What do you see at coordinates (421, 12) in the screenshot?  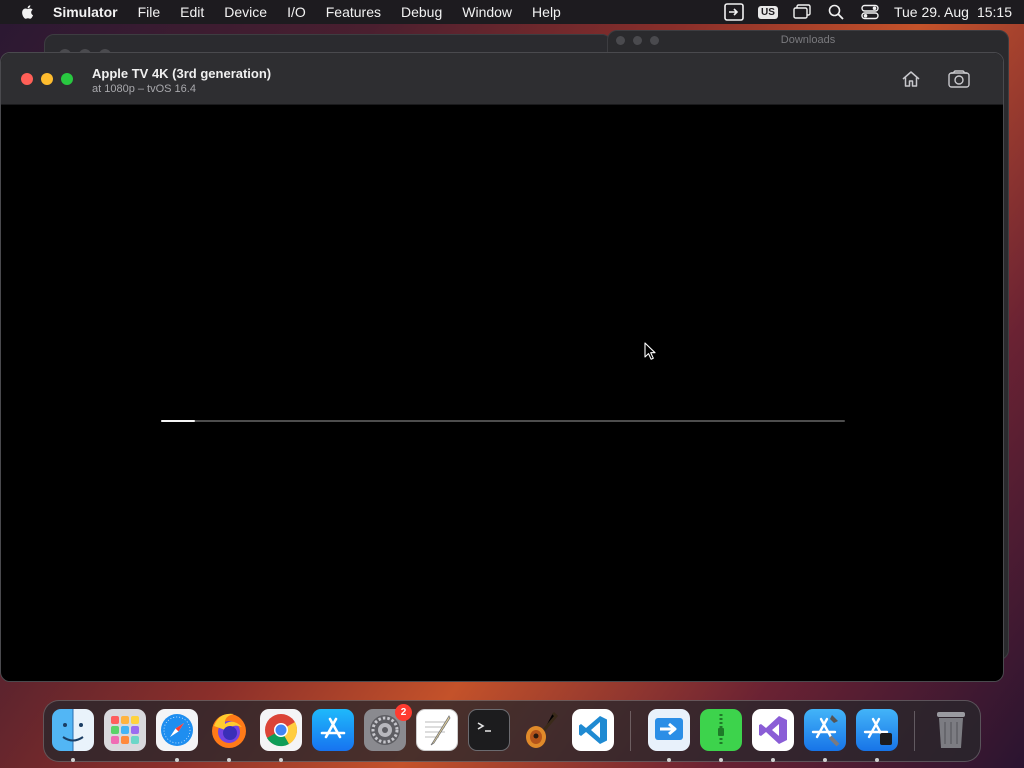 I see `menu-debug: Debug` at bounding box center [421, 12].